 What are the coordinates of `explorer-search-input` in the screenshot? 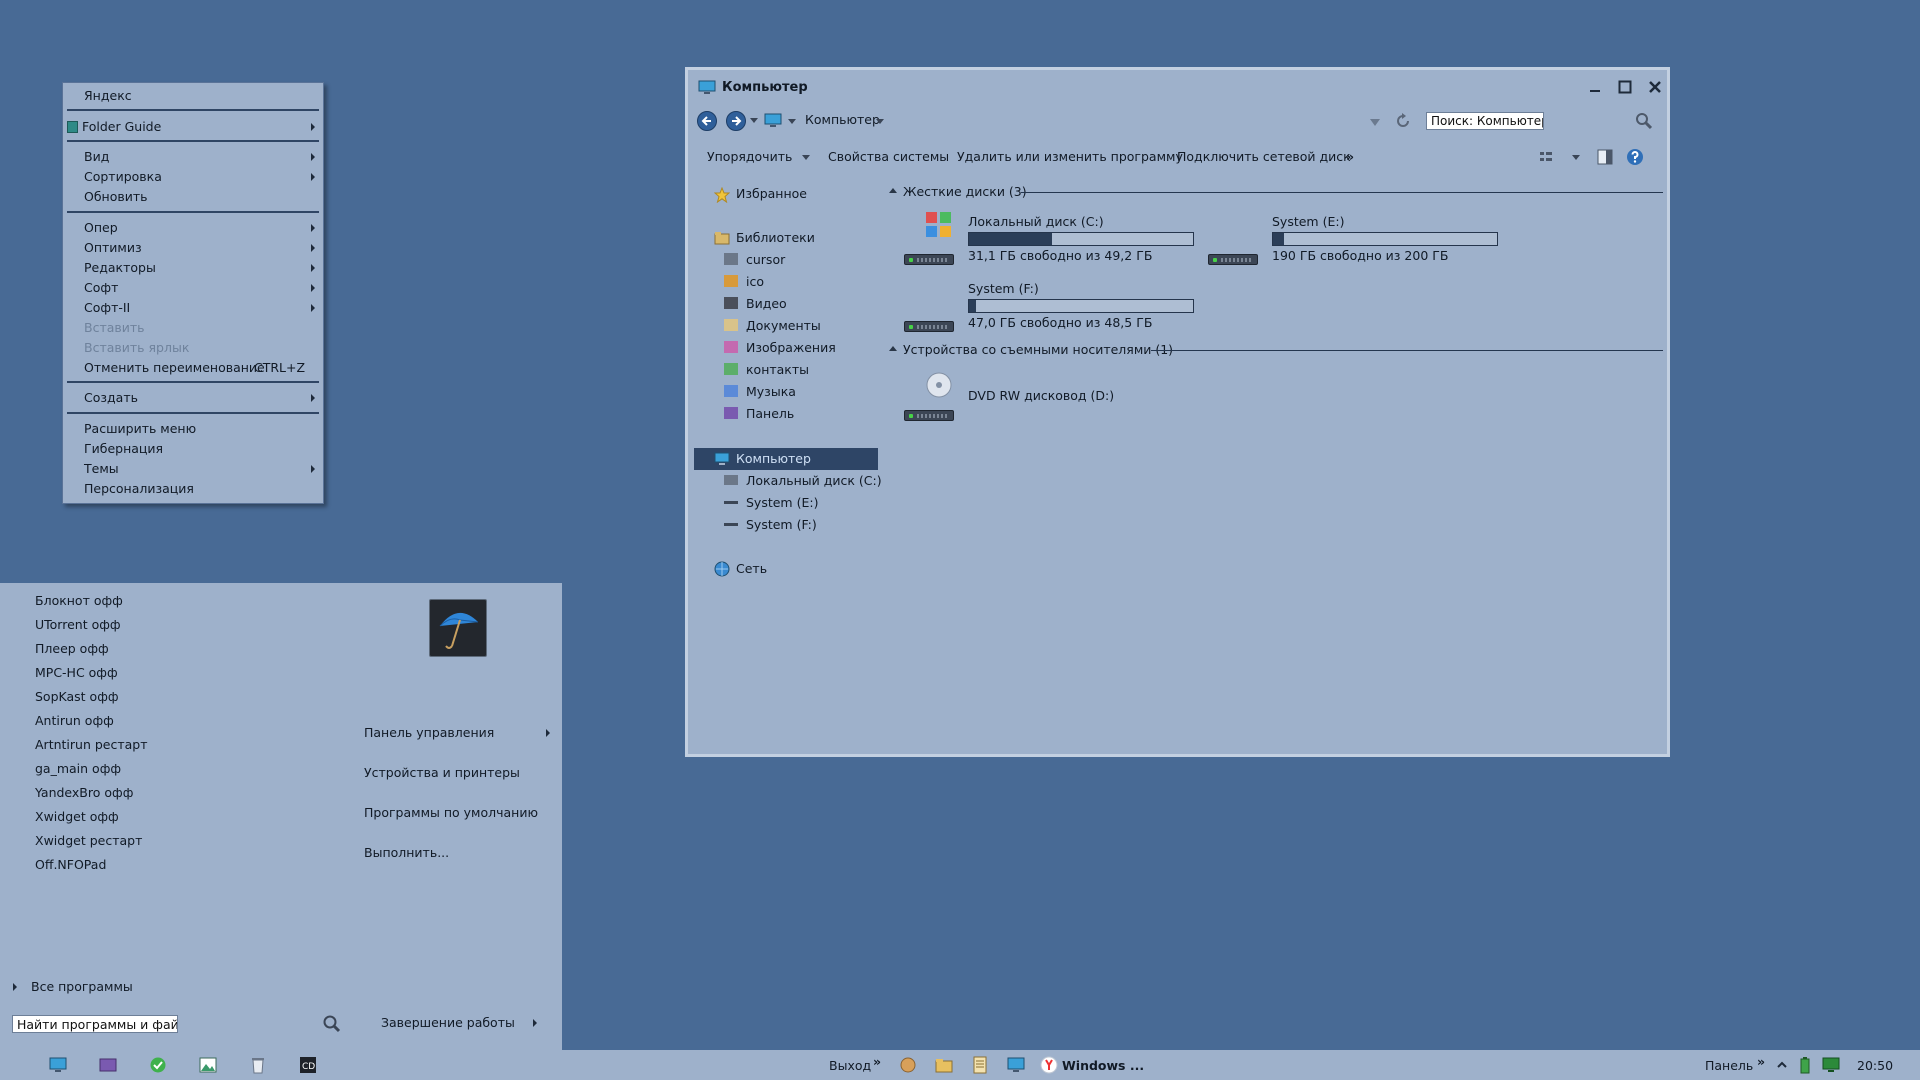 It's located at (1485, 121).